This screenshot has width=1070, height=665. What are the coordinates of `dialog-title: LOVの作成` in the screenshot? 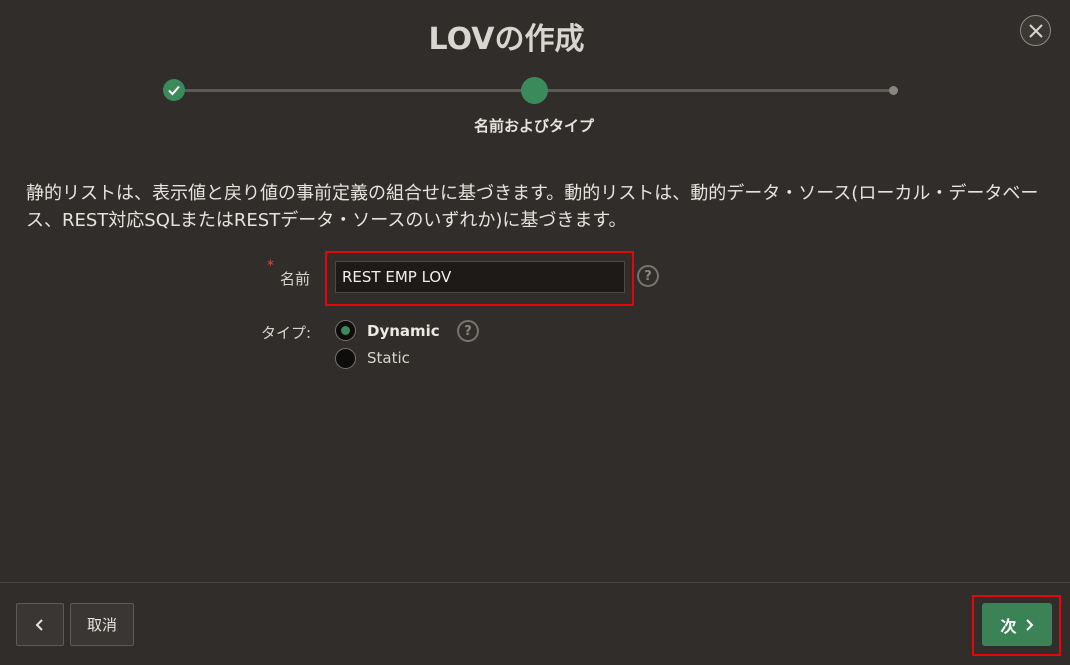 It's located at (506, 39).